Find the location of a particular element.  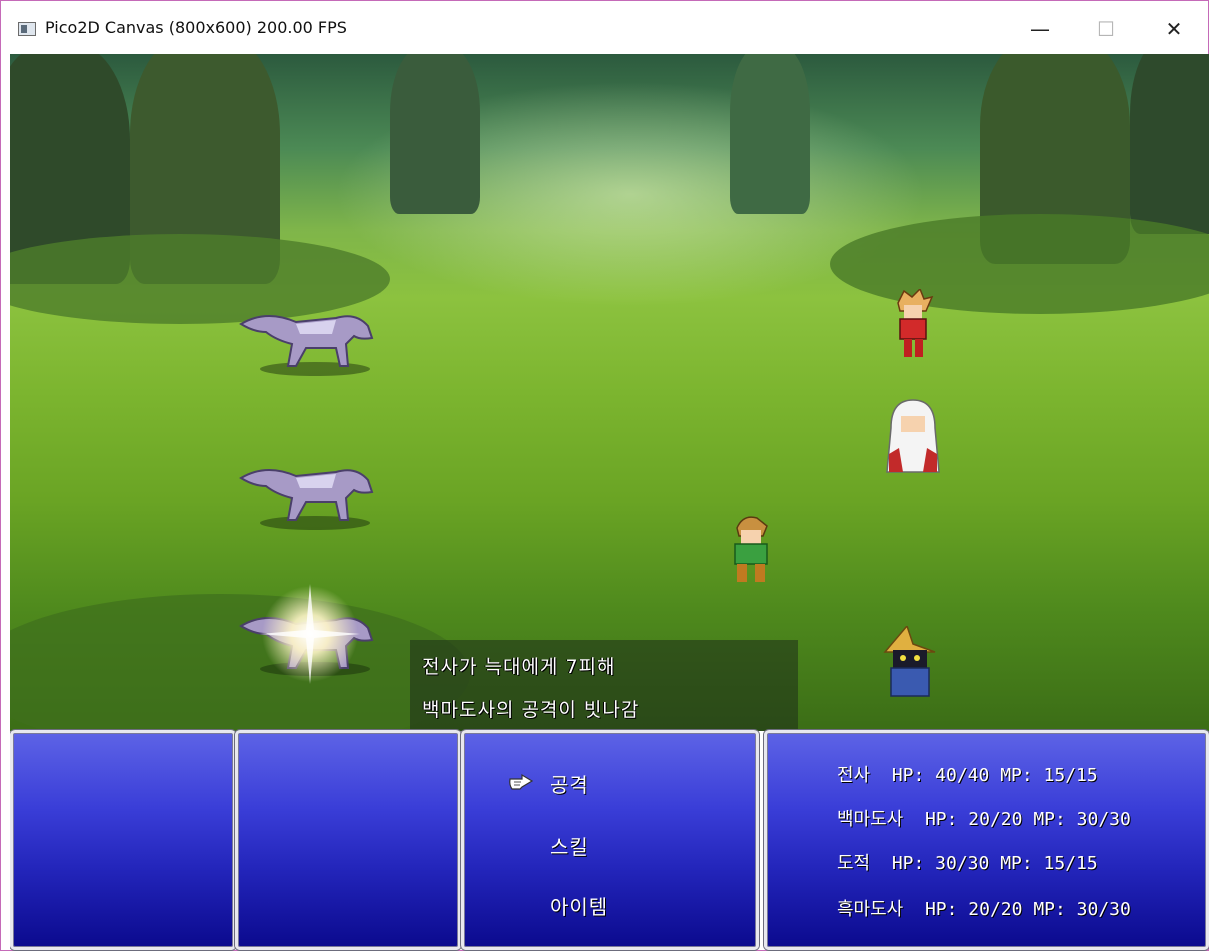

white-mage-hero is located at coordinates (913, 436).